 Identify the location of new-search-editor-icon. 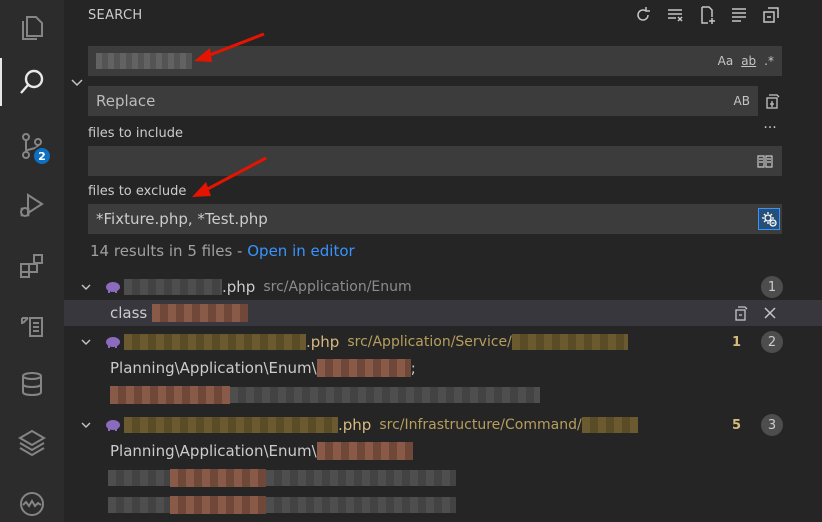
(707, 15).